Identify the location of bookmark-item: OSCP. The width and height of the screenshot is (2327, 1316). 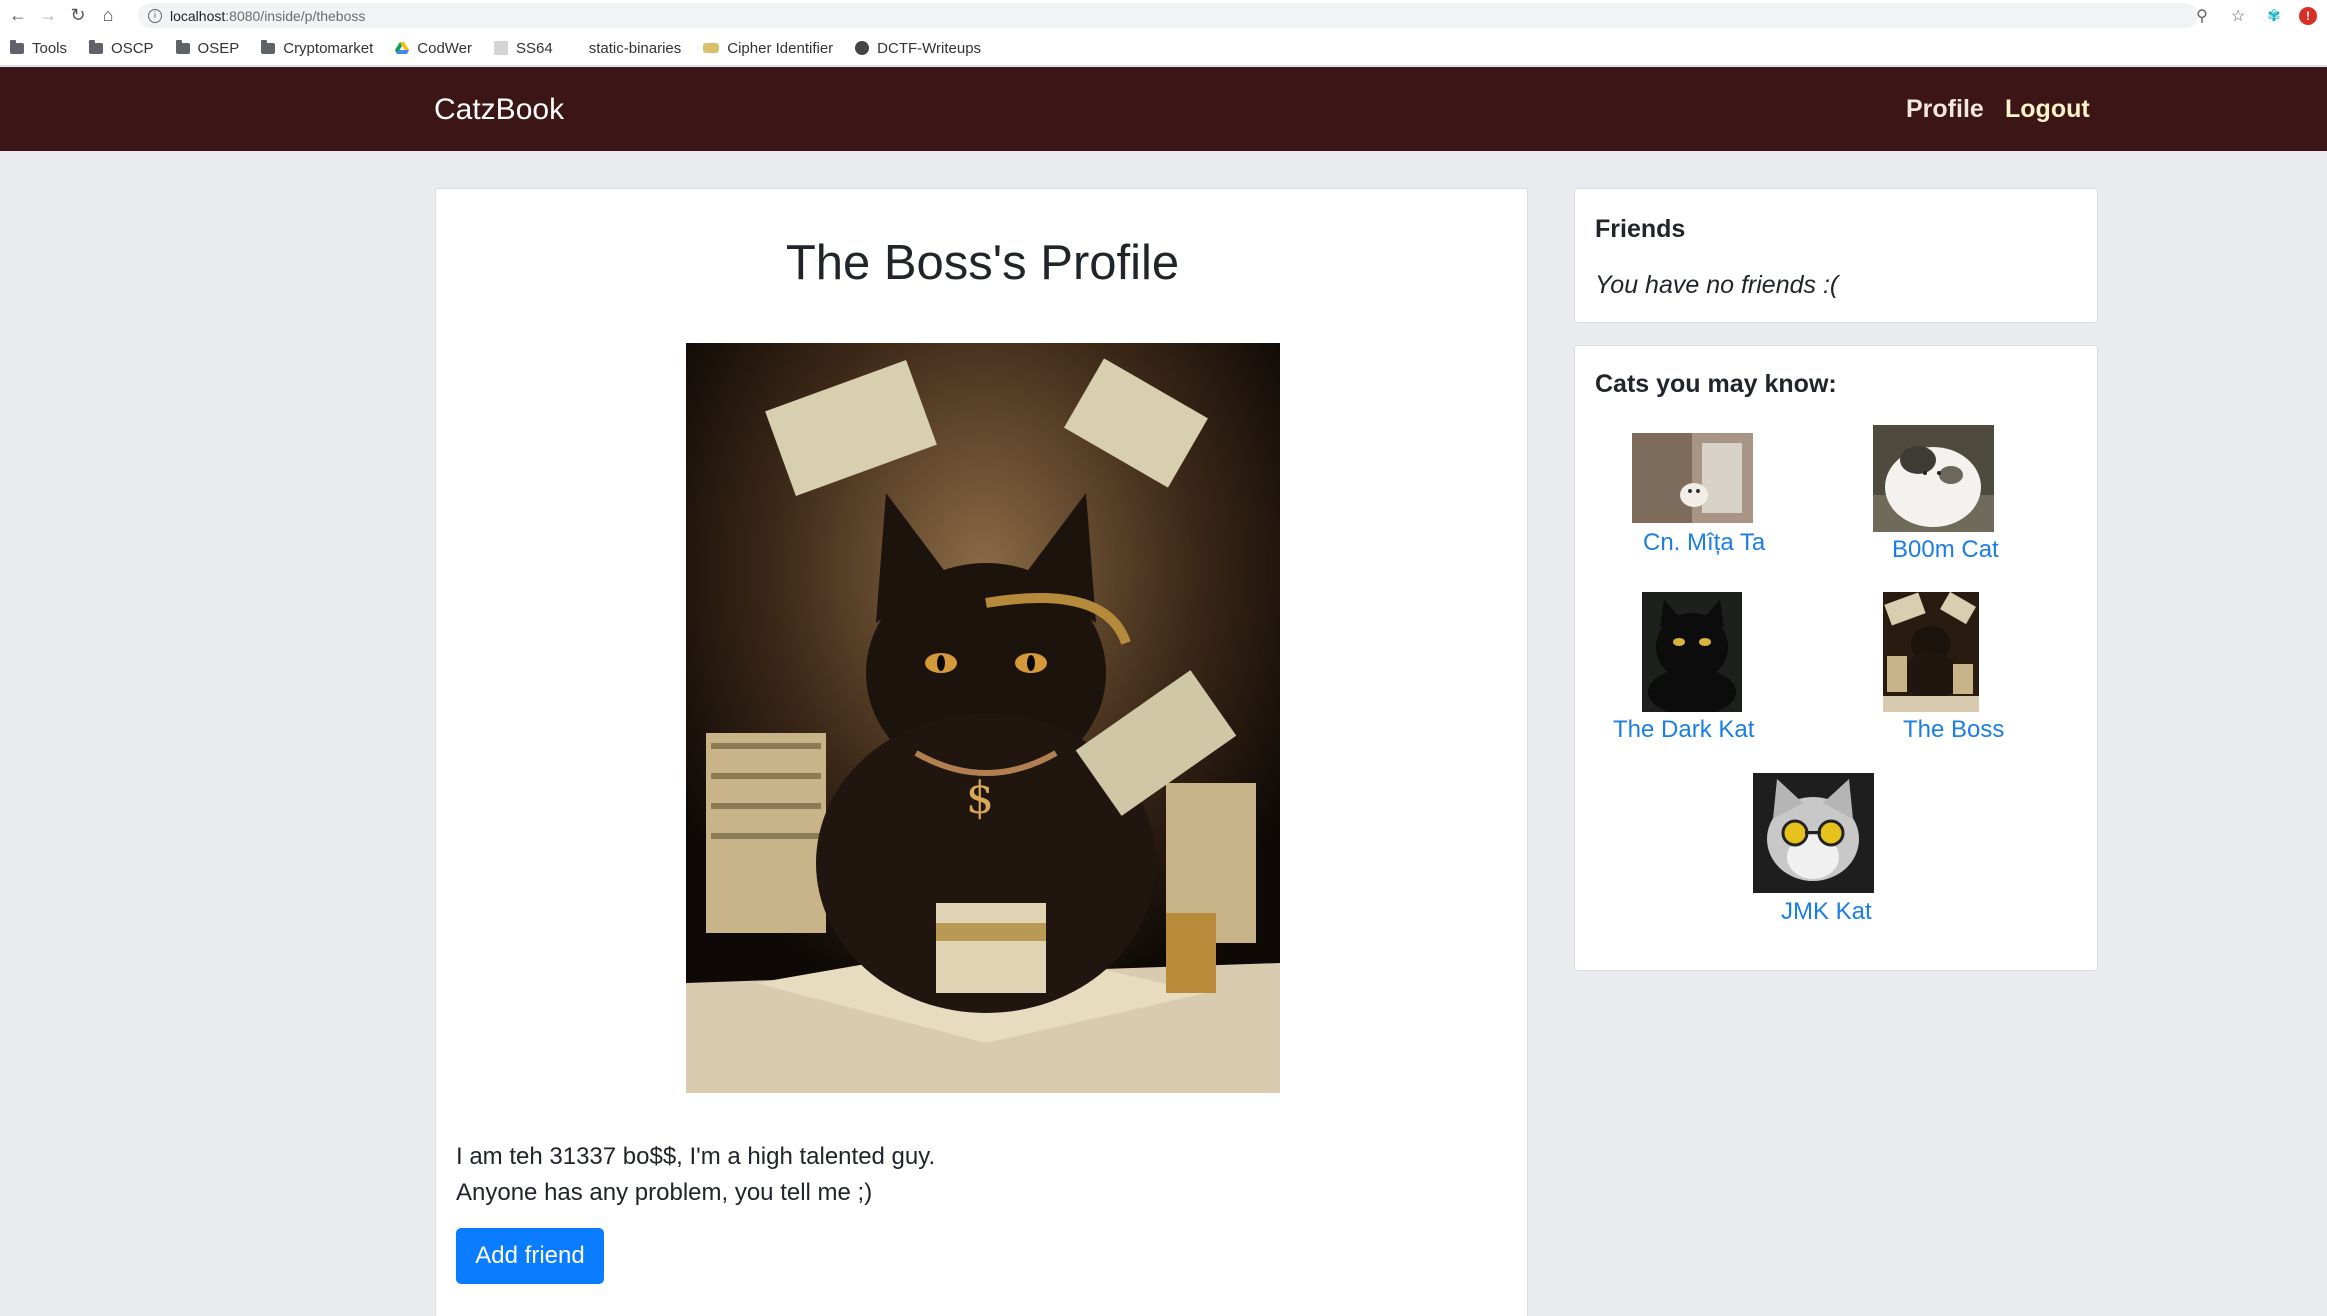
(121, 48).